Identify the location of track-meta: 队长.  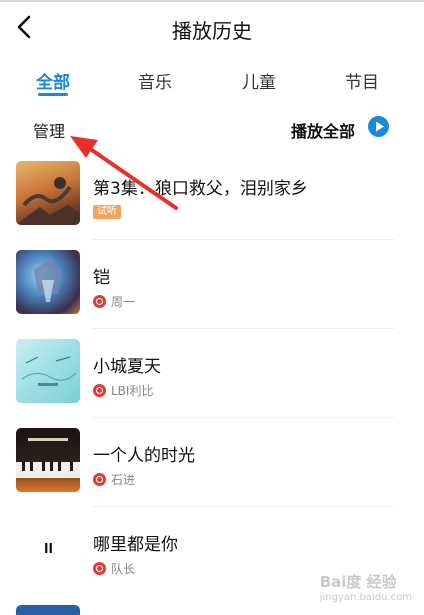
(114, 568).